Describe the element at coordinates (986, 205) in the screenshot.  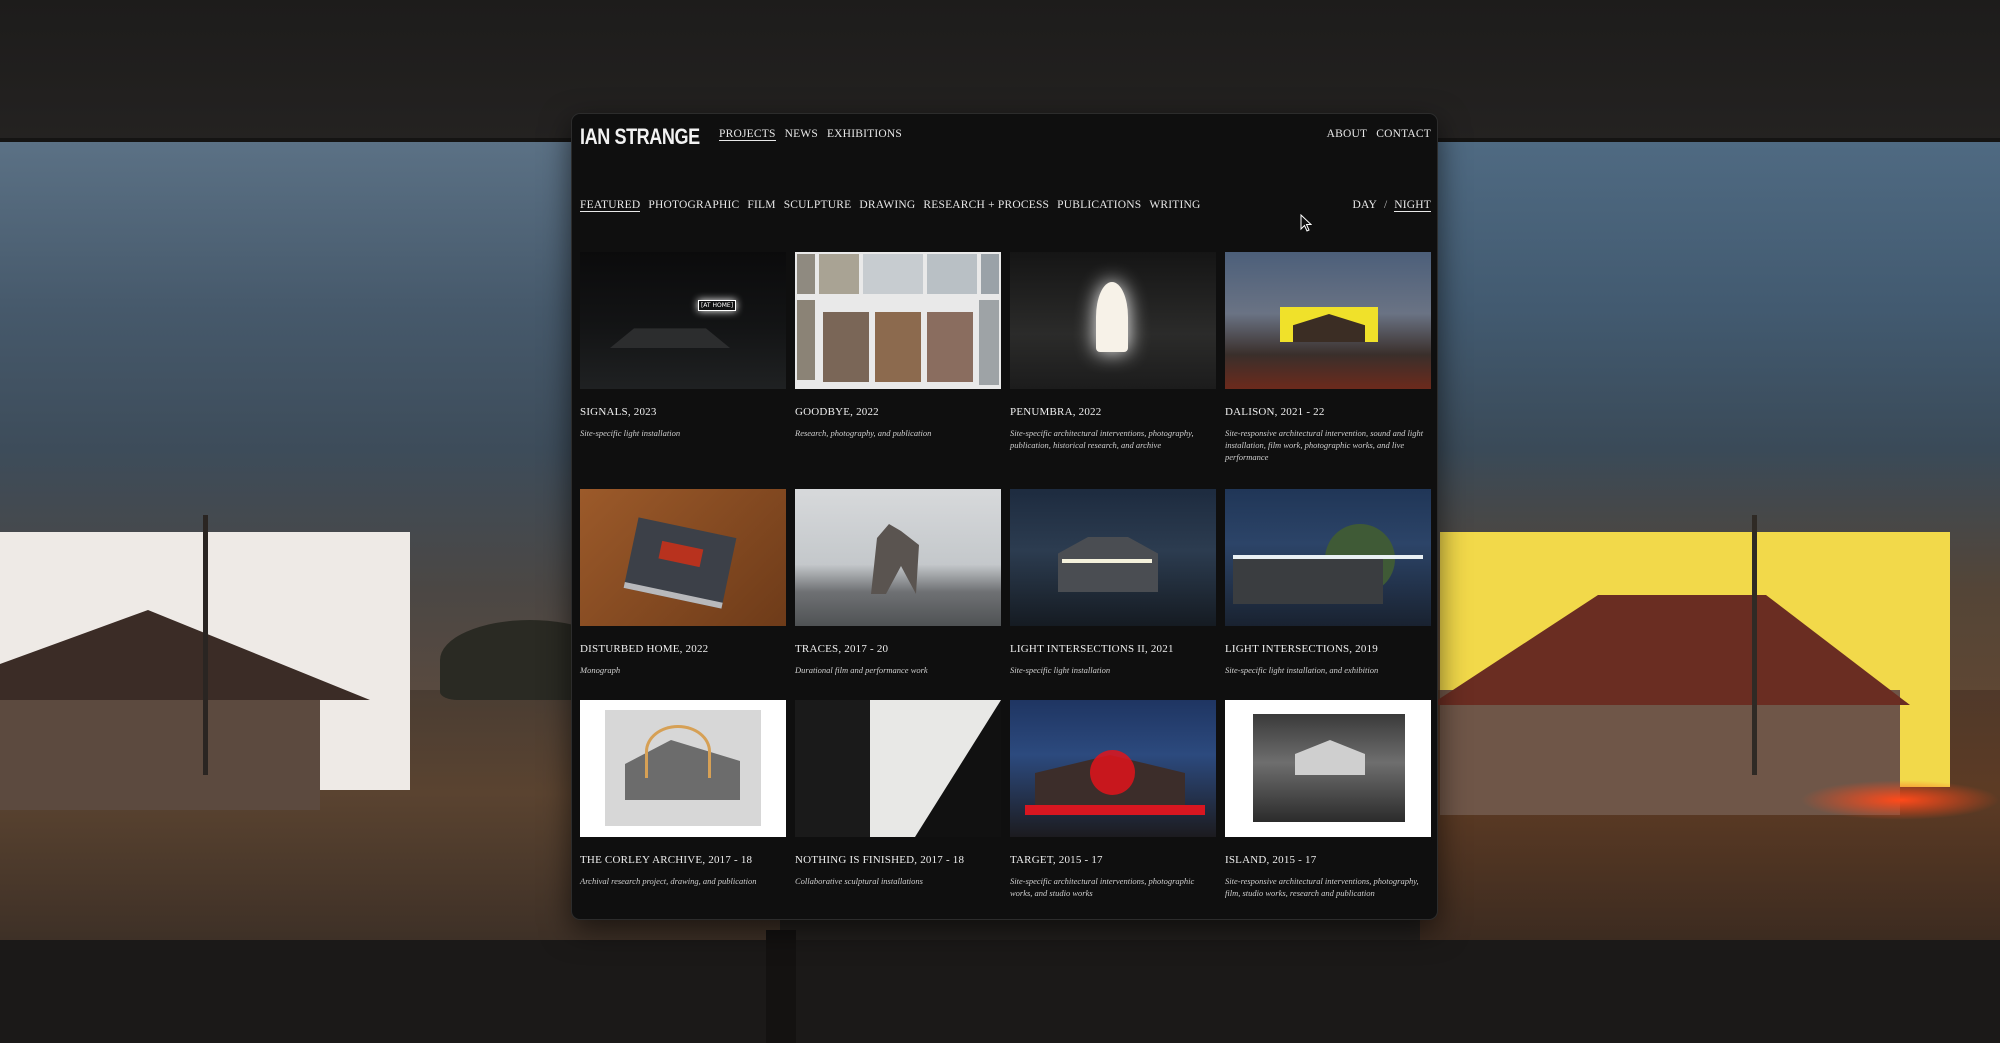
I see `filter-research-process: RESEARCH + PROCESS` at that location.